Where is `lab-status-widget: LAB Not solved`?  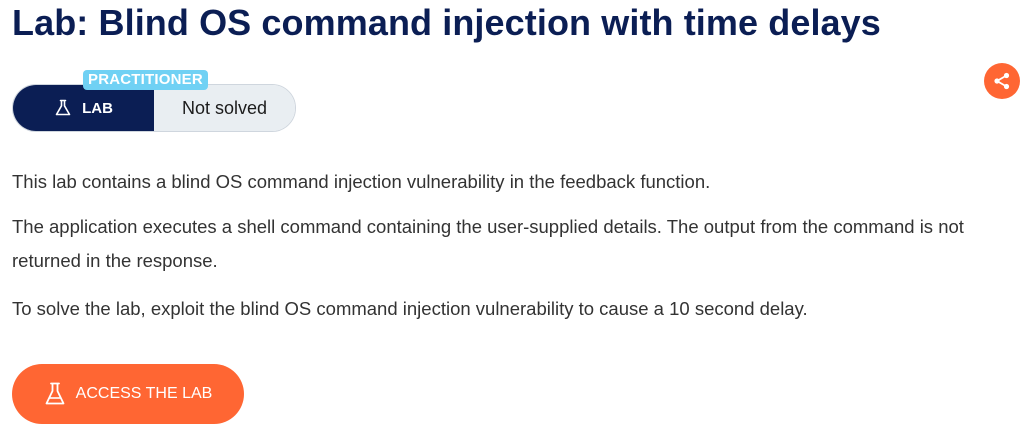
lab-status-widget: LAB Not solved is located at coordinates (154, 108).